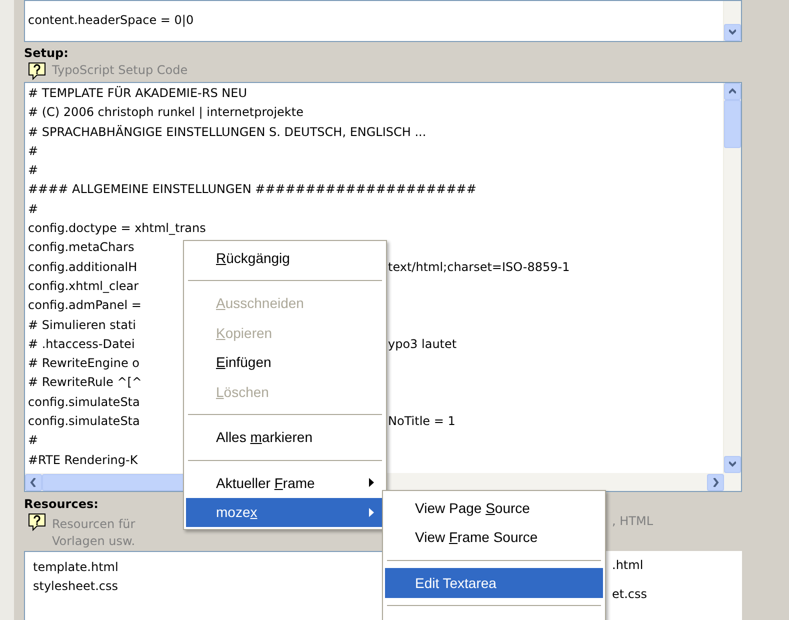 The height and width of the screenshot is (620, 789). Describe the element at coordinates (633, 521) in the screenshot. I see `help-text: , HTML` at that location.